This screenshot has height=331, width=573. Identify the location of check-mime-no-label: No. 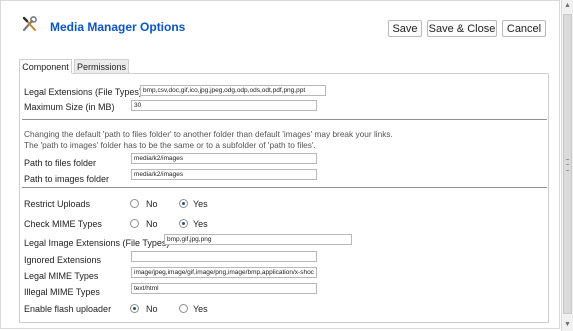
(152, 224).